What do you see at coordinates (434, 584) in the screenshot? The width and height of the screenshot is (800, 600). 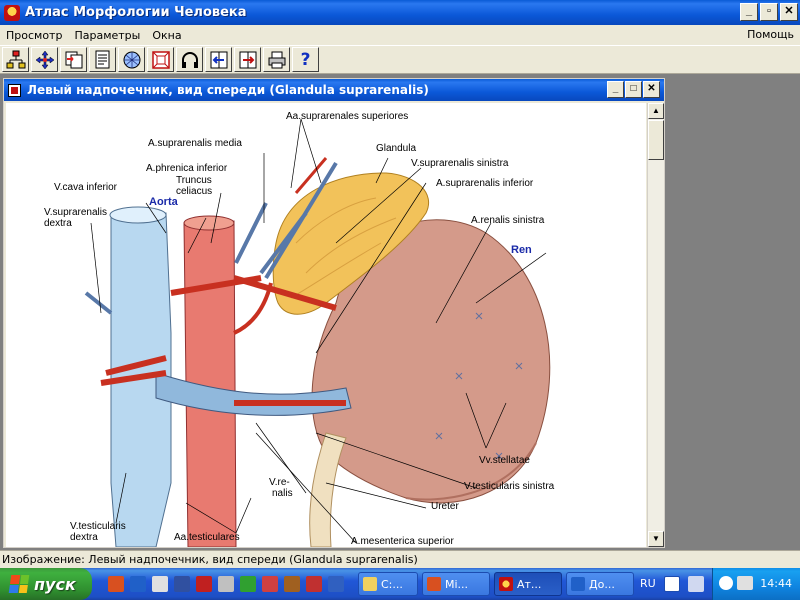 I see `powerpoint-icon` at bounding box center [434, 584].